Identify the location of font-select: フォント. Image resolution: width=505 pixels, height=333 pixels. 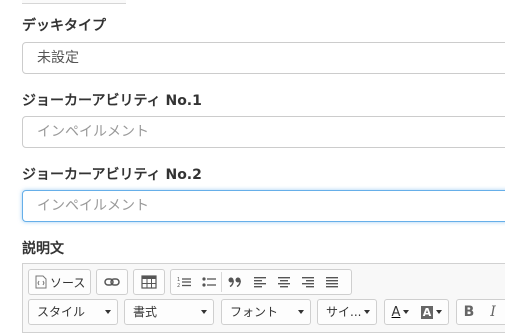
(266, 312).